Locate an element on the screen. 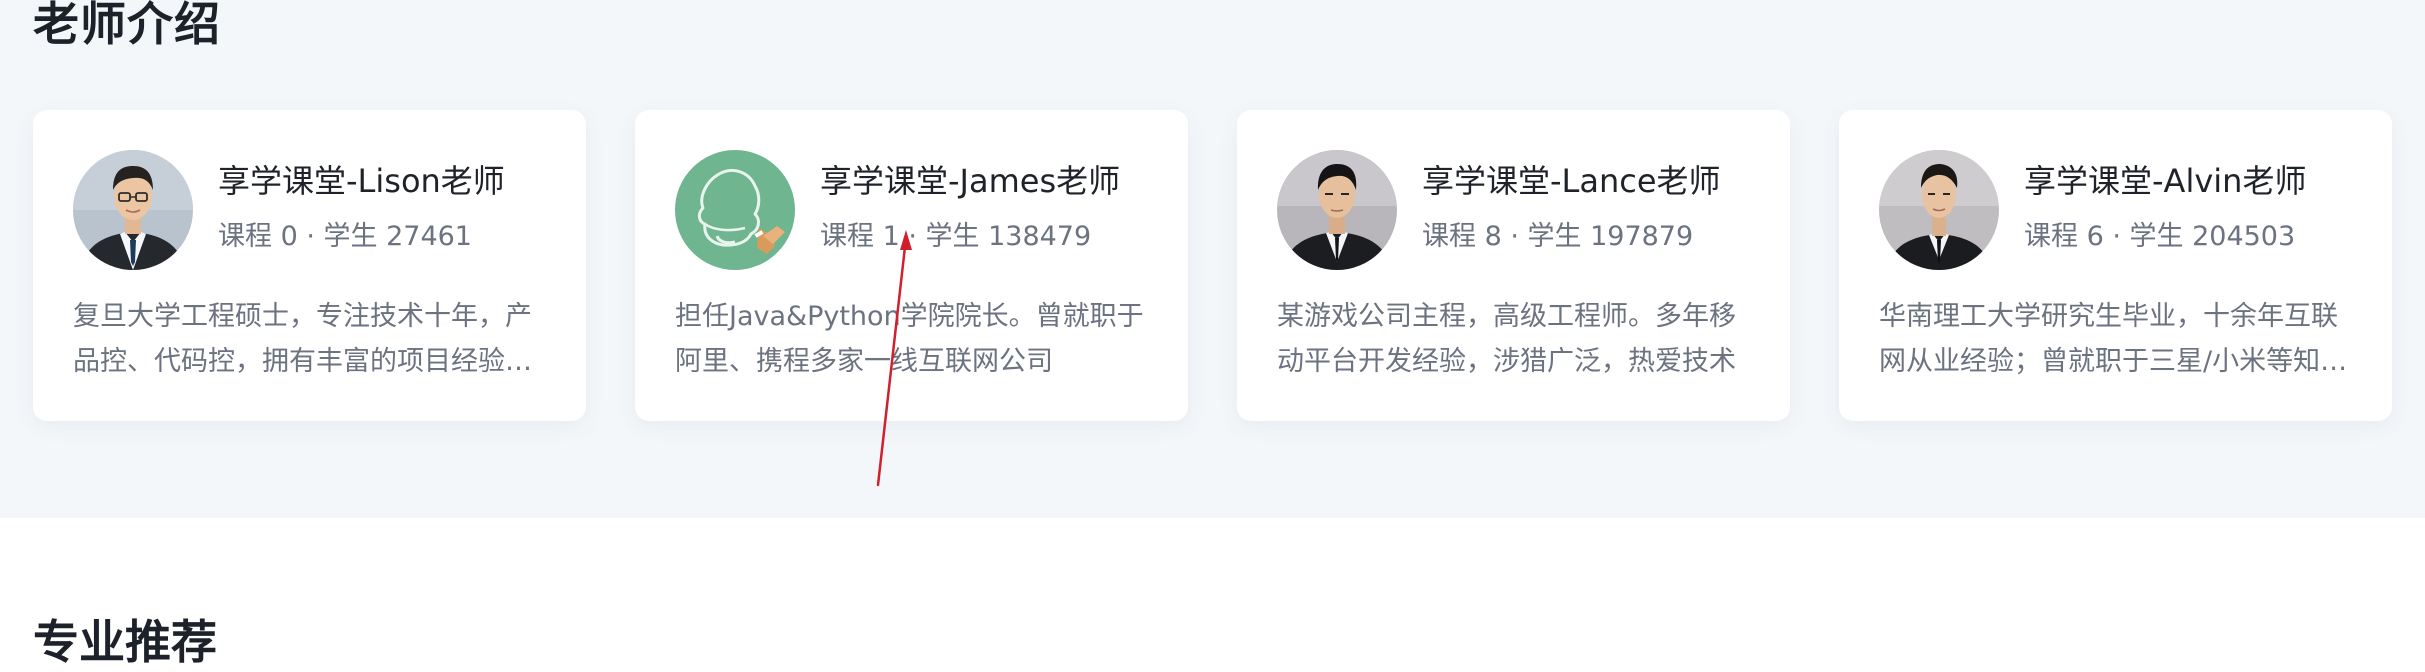  teacher-stats: 课程 1 · 学生 138479 is located at coordinates (956, 236).